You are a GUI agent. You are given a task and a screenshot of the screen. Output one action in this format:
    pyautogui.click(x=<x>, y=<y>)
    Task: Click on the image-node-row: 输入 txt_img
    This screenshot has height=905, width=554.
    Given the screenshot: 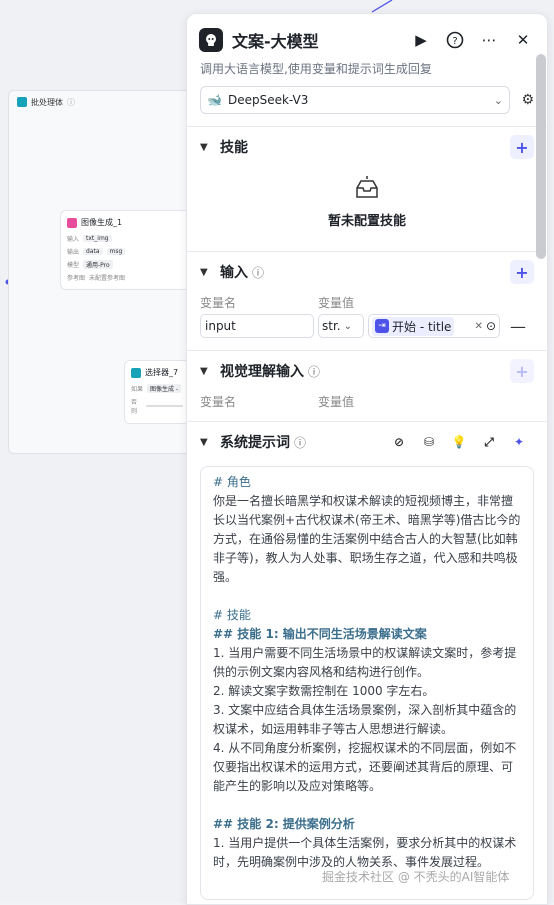 What is the action you would take?
    pyautogui.click(x=125, y=238)
    